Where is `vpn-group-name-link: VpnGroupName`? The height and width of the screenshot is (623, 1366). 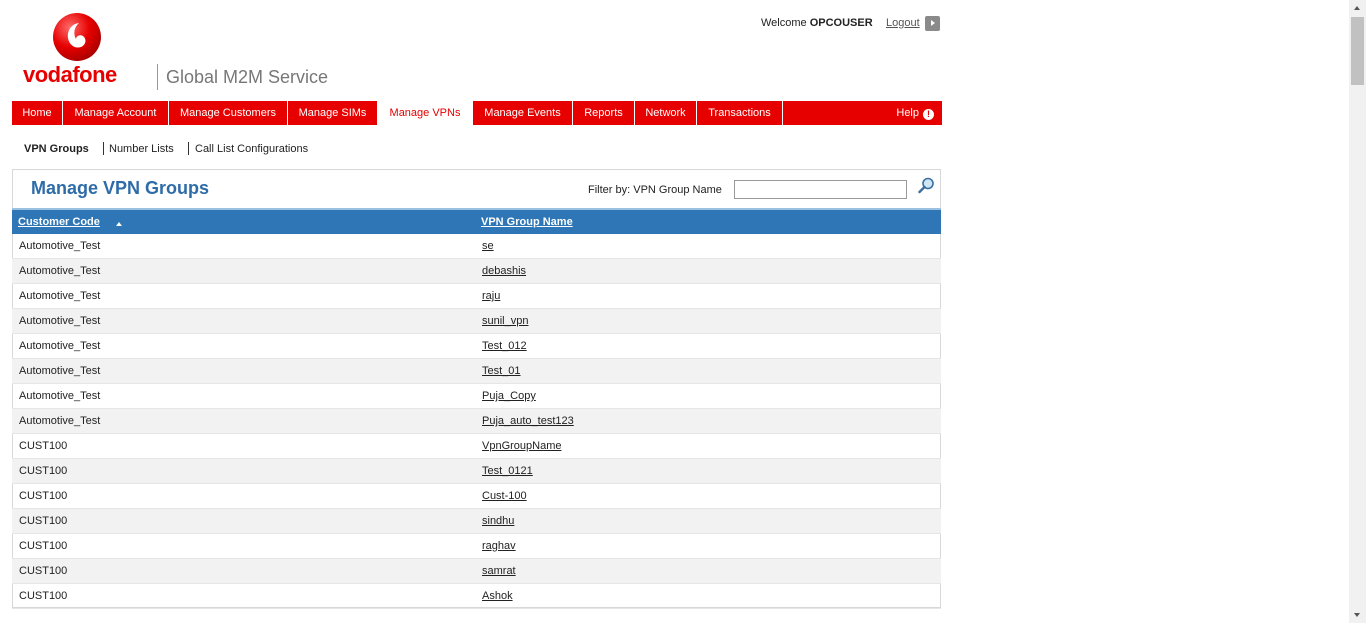 vpn-group-name-link: VpnGroupName is located at coordinates (522, 446).